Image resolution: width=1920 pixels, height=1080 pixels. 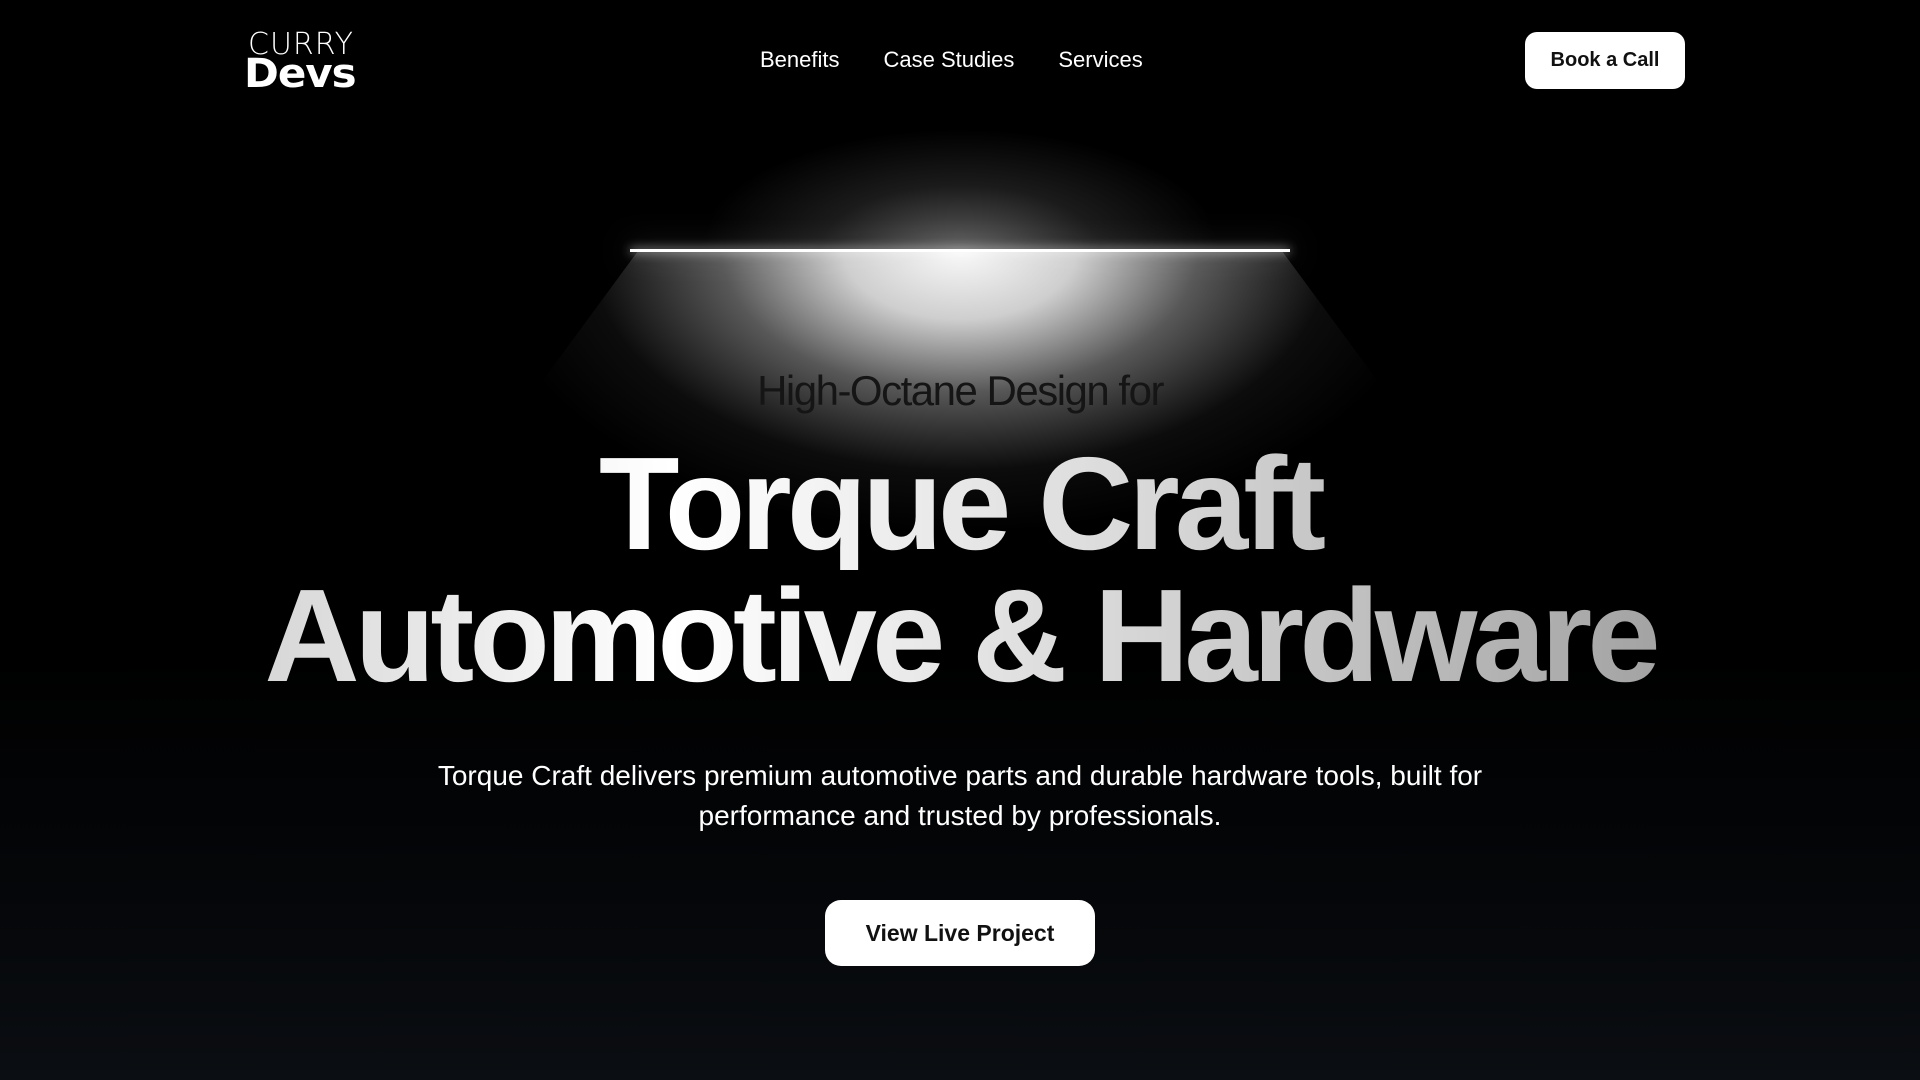 What do you see at coordinates (800, 60) in the screenshot?
I see `nav-link-benefits: Benefits` at bounding box center [800, 60].